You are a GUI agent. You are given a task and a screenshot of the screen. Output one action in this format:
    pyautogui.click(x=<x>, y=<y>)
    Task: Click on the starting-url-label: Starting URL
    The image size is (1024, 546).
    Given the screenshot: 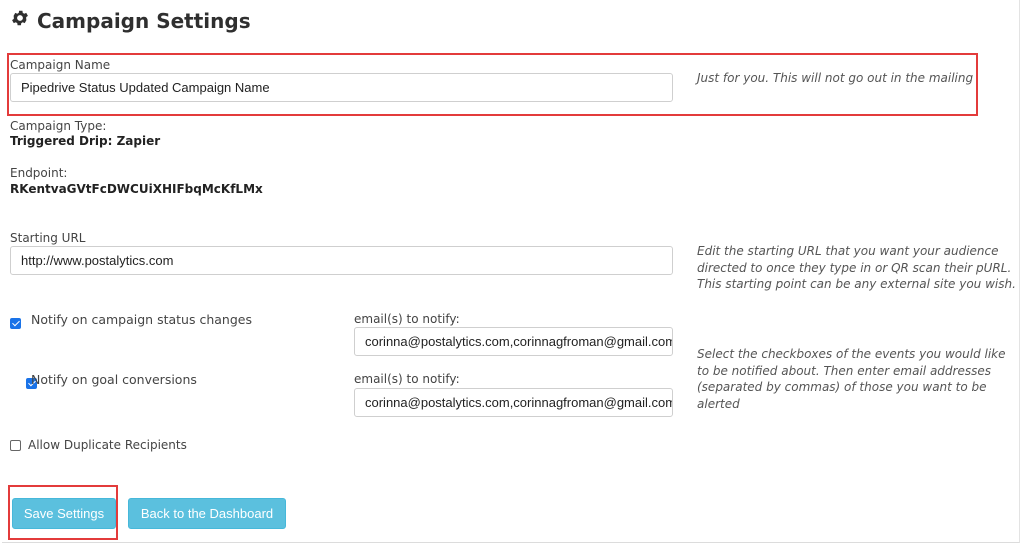 What is the action you would take?
    pyautogui.click(x=48, y=238)
    